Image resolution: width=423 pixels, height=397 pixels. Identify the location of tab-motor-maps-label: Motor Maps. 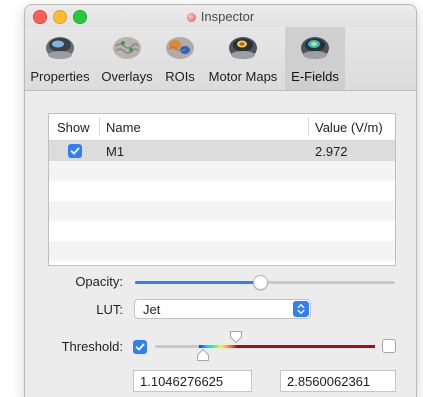
(243, 76).